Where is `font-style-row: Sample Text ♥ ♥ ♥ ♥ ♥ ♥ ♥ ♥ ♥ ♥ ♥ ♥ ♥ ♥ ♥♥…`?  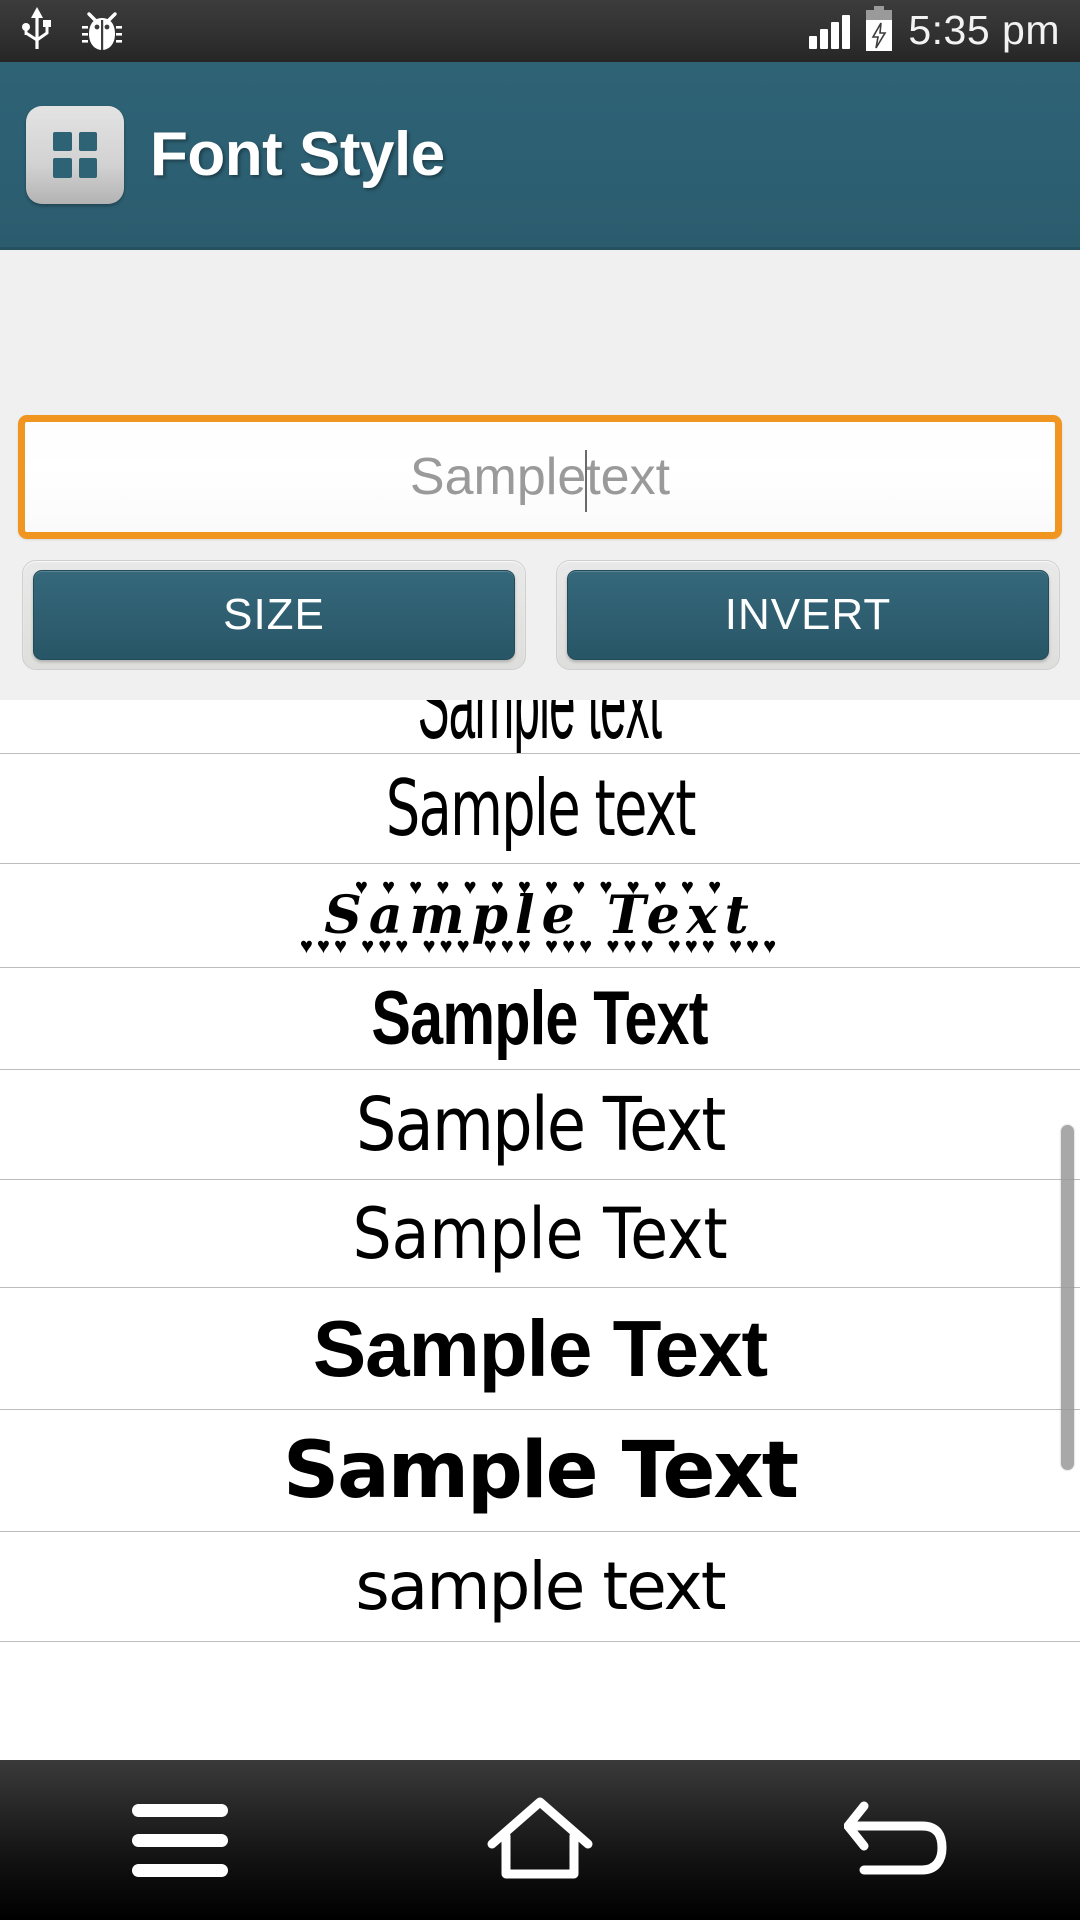
font-style-row: Sample Text ♥ ♥ ♥ ♥ ♥ ♥ ♥ ♥ ♥ ♥ ♥ ♥ ♥ ♥ ♥♥… is located at coordinates (540, 916).